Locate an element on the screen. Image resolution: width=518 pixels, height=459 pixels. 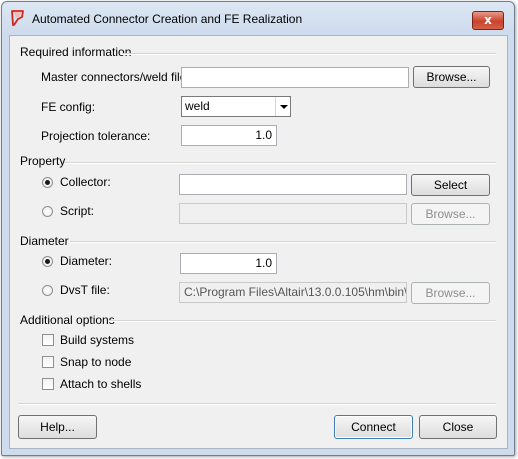
app-icon is located at coordinates (18, 18).